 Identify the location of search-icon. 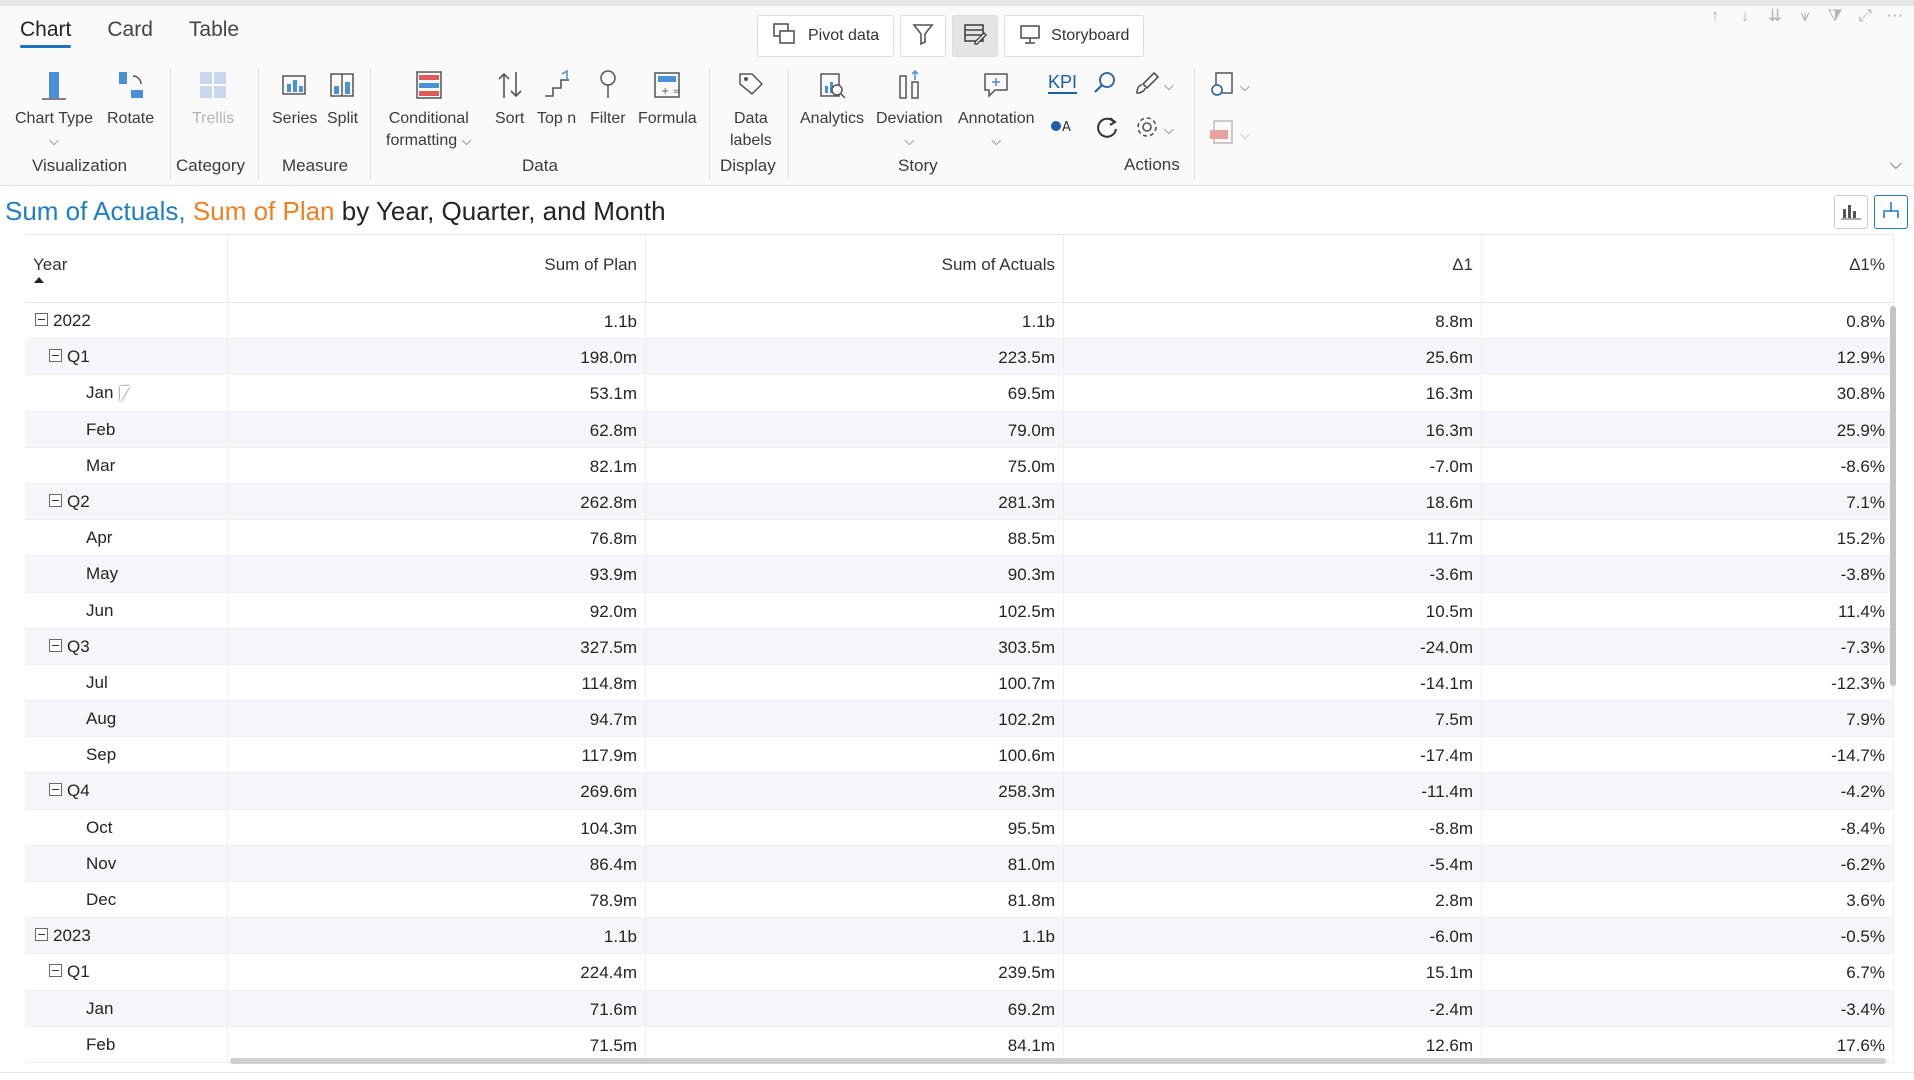
(1105, 85).